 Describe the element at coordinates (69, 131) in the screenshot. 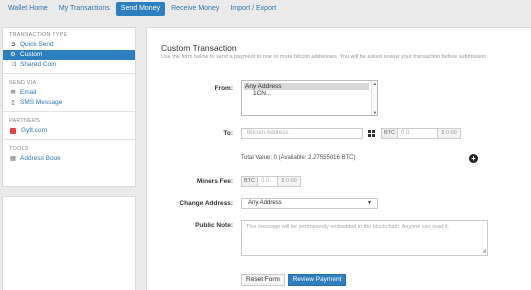

I see `sidebar-item-gyft: Gyft.com` at that location.